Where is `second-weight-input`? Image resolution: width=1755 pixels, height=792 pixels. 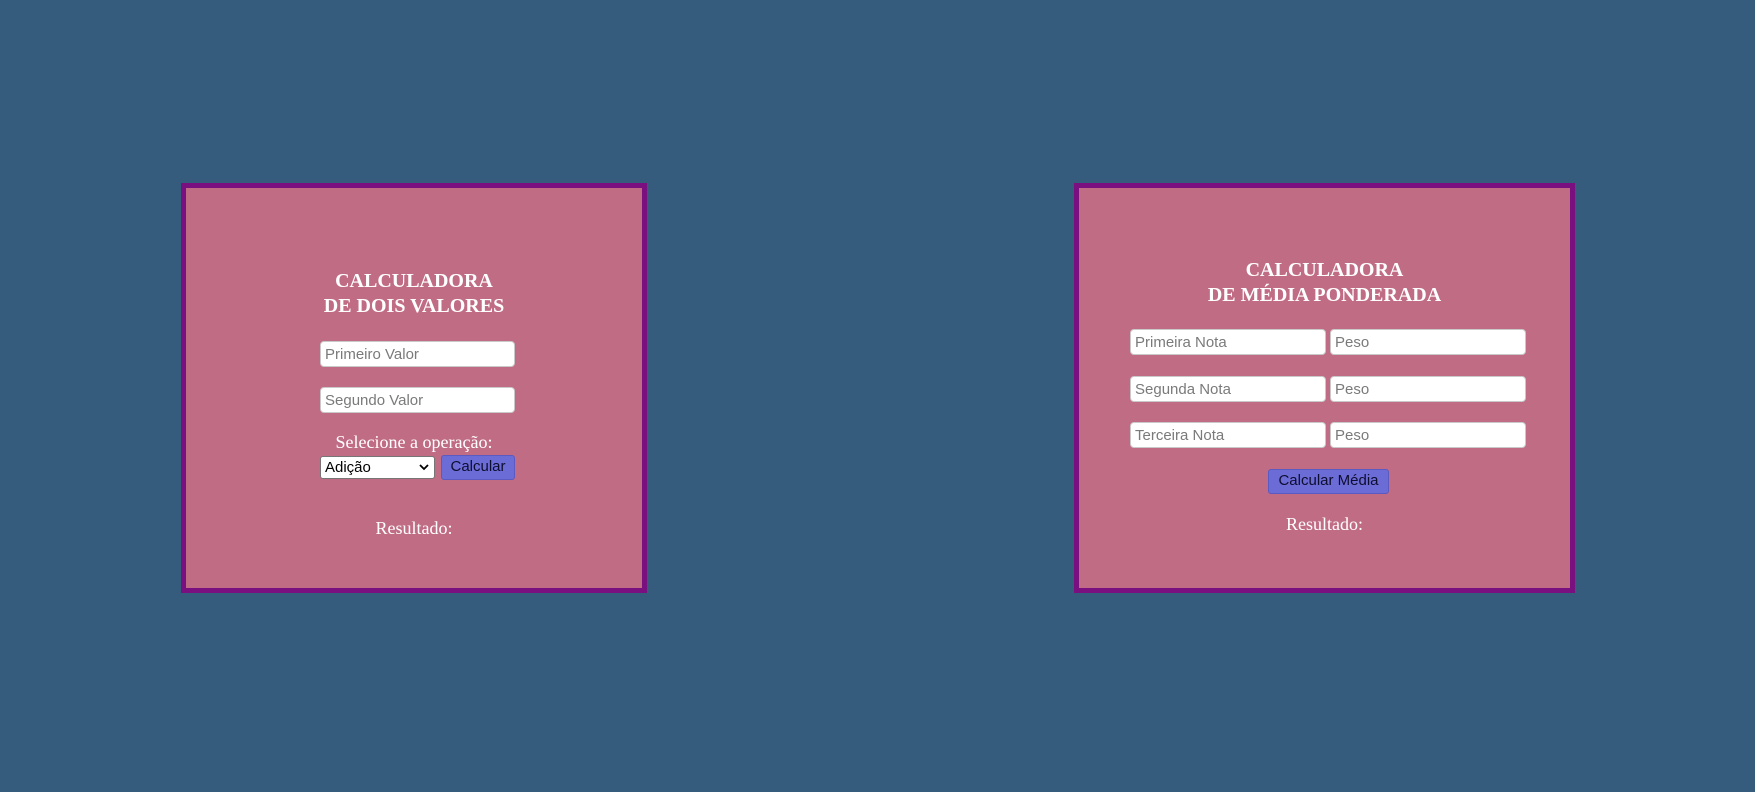 second-weight-input is located at coordinates (1428, 389).